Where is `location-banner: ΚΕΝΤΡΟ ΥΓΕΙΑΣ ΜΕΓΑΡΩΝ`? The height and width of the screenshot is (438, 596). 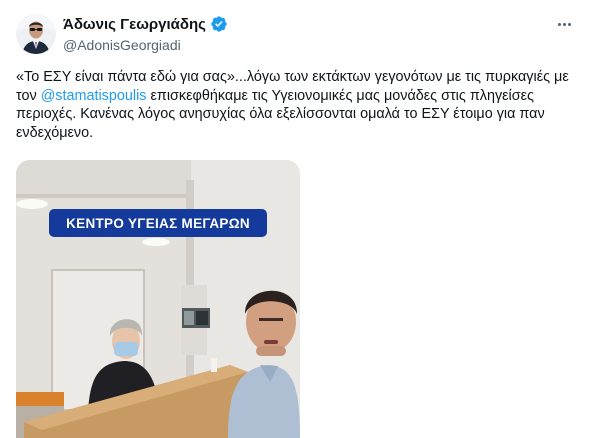
location-banner: ΚΕΝΤΡΟ ΥΓΕΙΑΣ ΜΕΓΑΡΩΝ is located at coordinates (158, 223).